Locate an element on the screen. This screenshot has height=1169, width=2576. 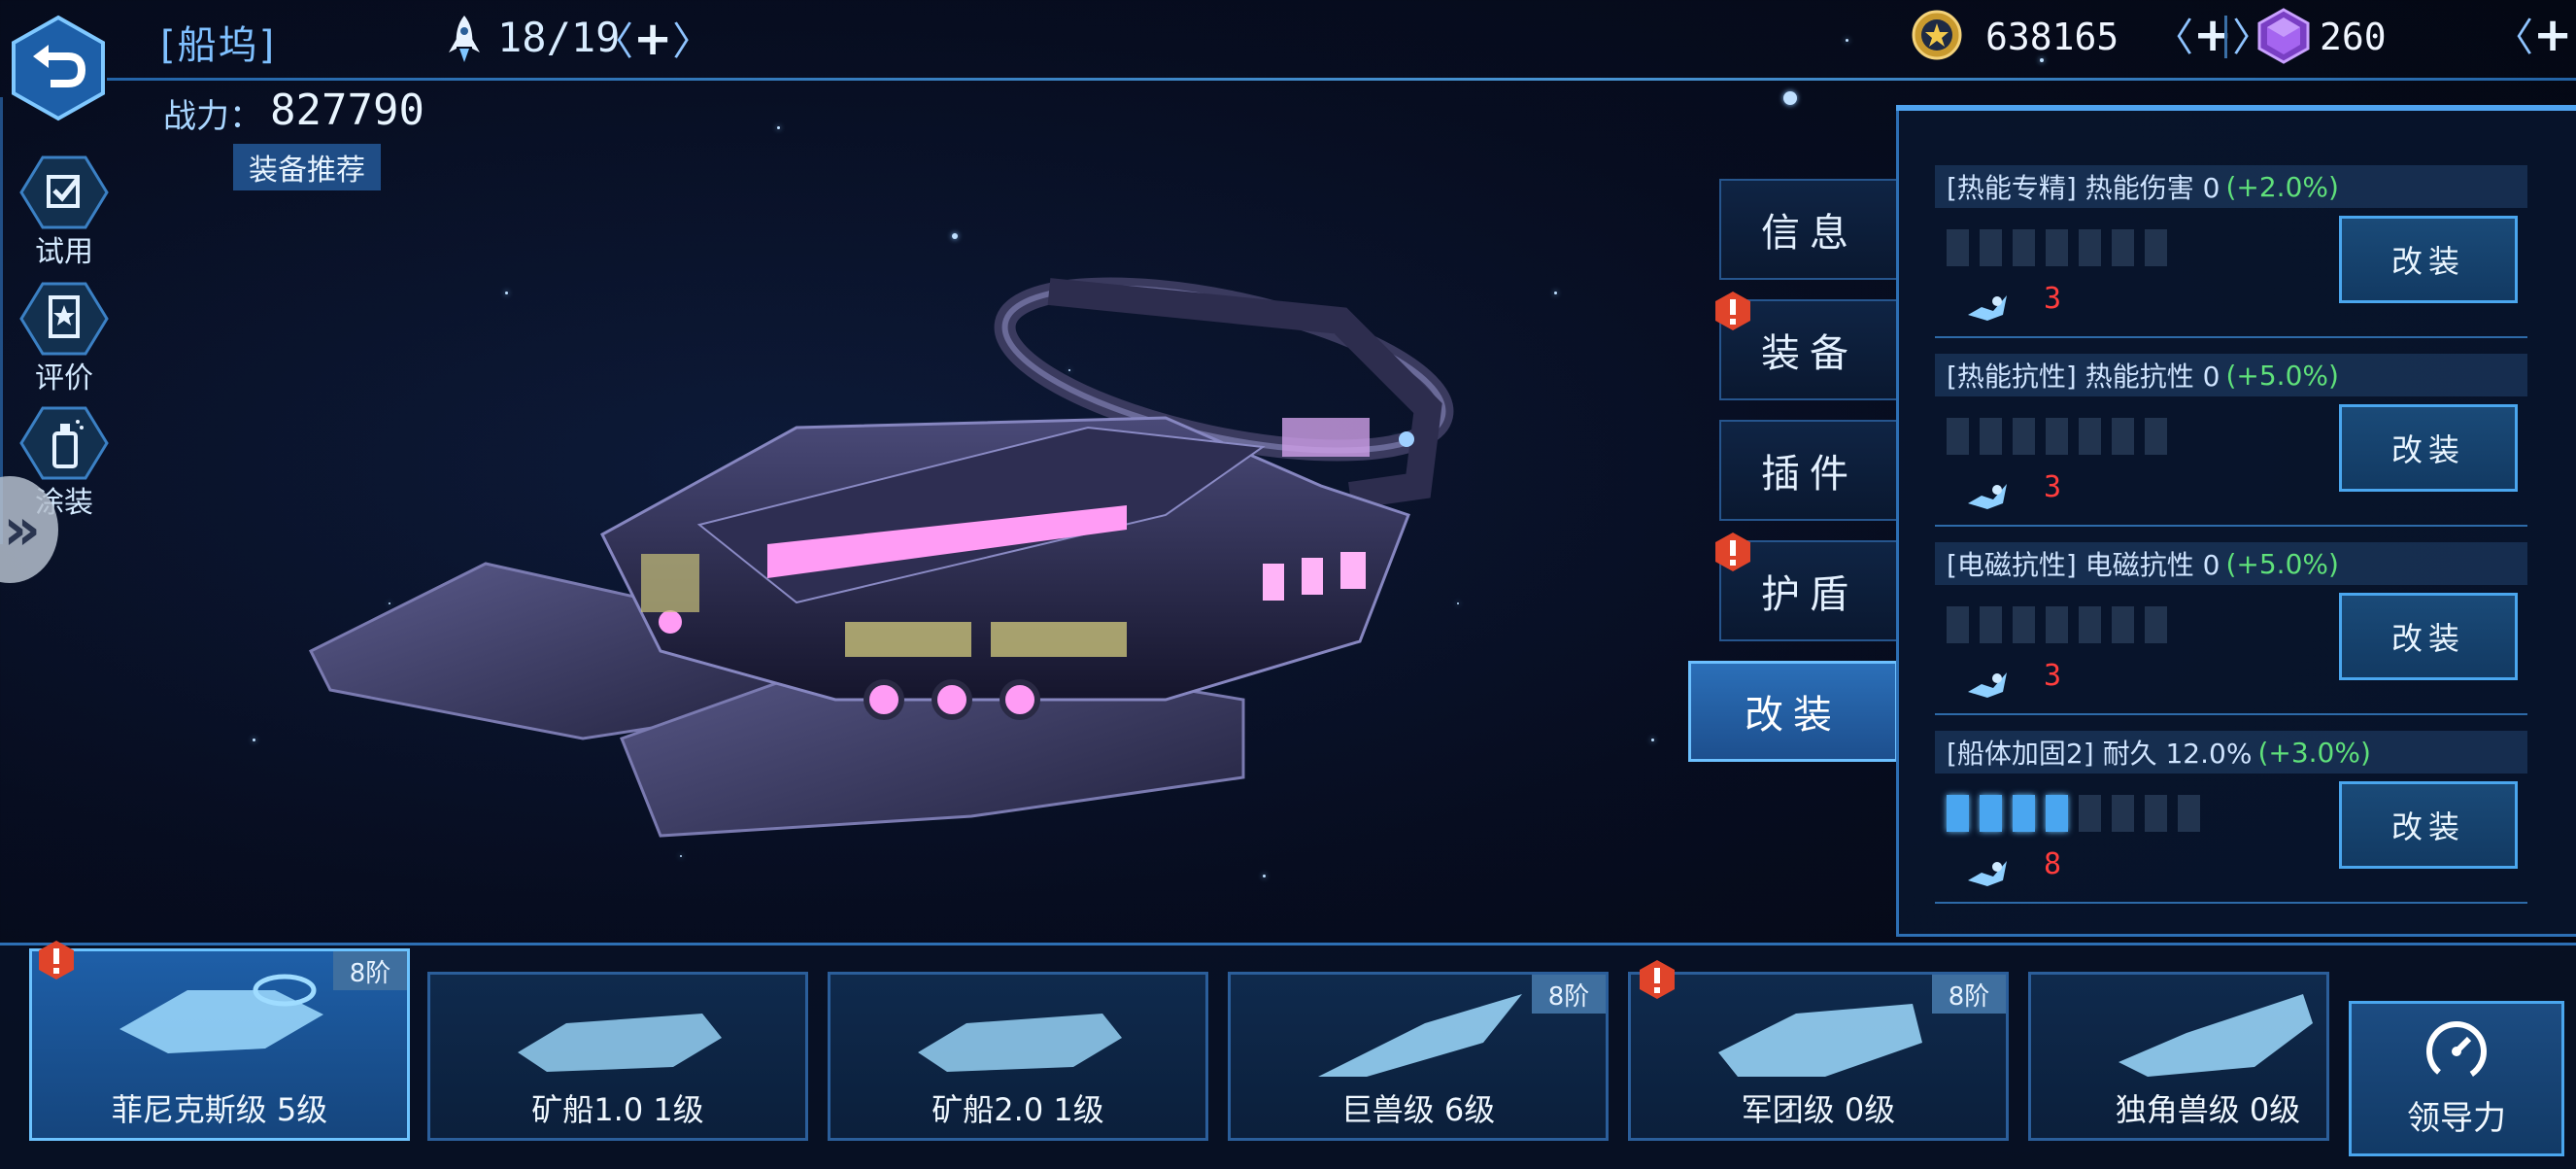
back-button is located at coordinates (58, 68).